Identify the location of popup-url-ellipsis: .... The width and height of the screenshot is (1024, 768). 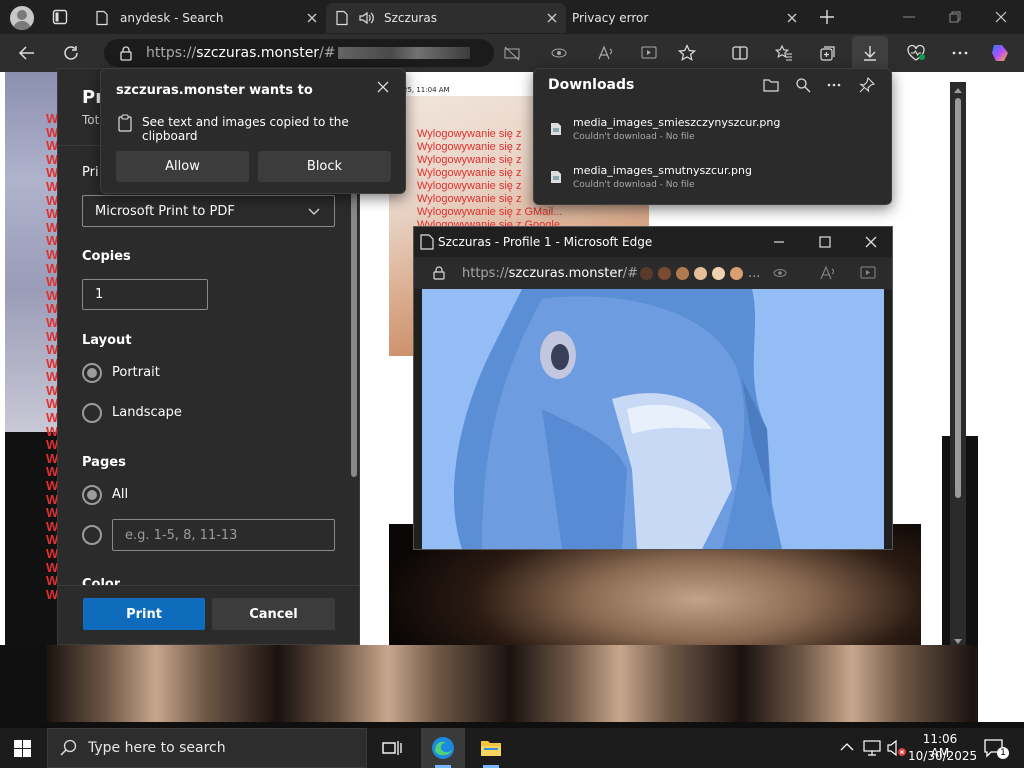
(754, 273).